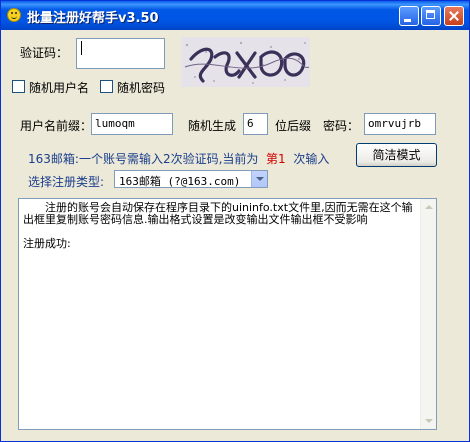  What do you see at coordinates (454, 16) in the screenshot?
I see `close-button` at bounding box center [454, 16].